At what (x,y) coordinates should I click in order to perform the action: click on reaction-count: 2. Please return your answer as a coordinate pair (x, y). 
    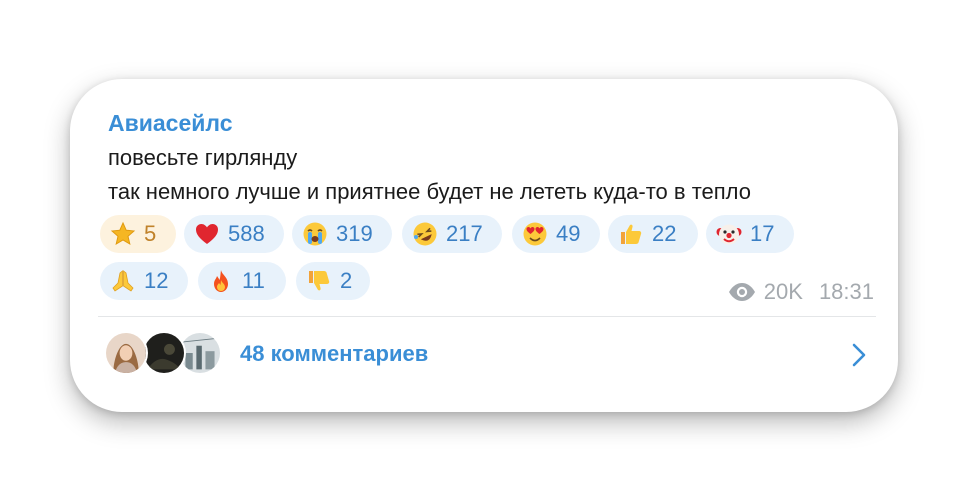
    Looking at the image, I should click on (346, 280).